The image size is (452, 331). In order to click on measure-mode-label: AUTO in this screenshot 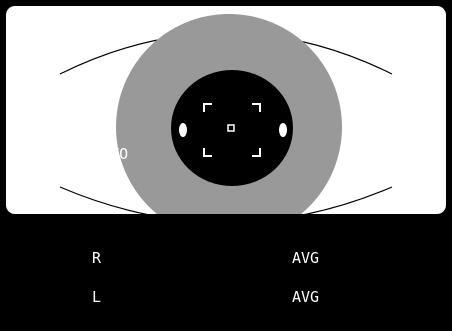, I will do `click(110, 154)`.